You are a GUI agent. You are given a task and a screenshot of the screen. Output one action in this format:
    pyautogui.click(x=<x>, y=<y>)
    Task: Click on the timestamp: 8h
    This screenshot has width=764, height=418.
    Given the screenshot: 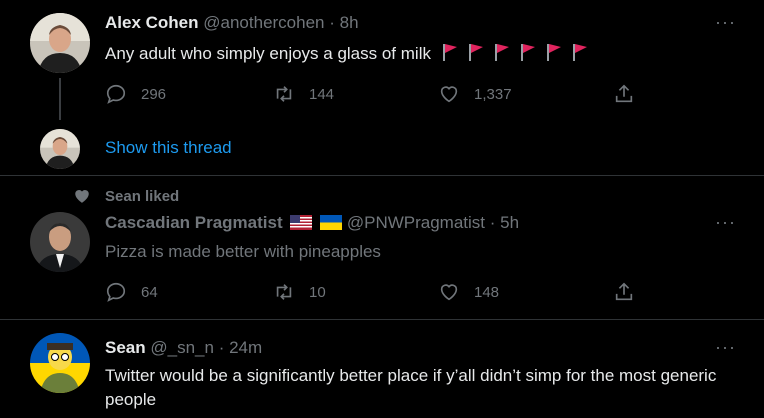 What is the action you would take?
    pyautogui.click(x=349, y=22)
    